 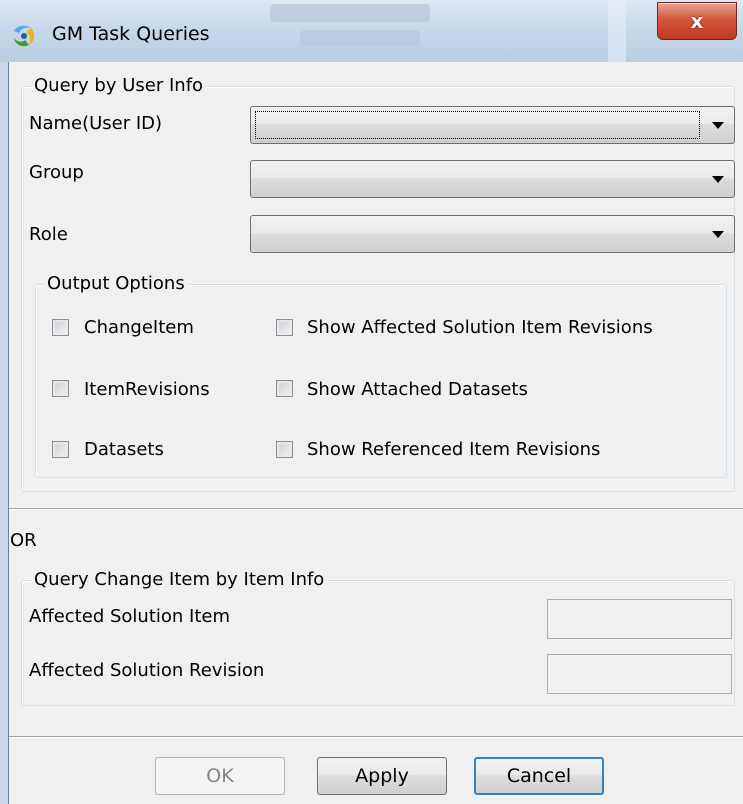 What do you see at coordinates (60, 327) in the screenshot?
I see `changeitem-checkbox` at bounding box center [60, 327].